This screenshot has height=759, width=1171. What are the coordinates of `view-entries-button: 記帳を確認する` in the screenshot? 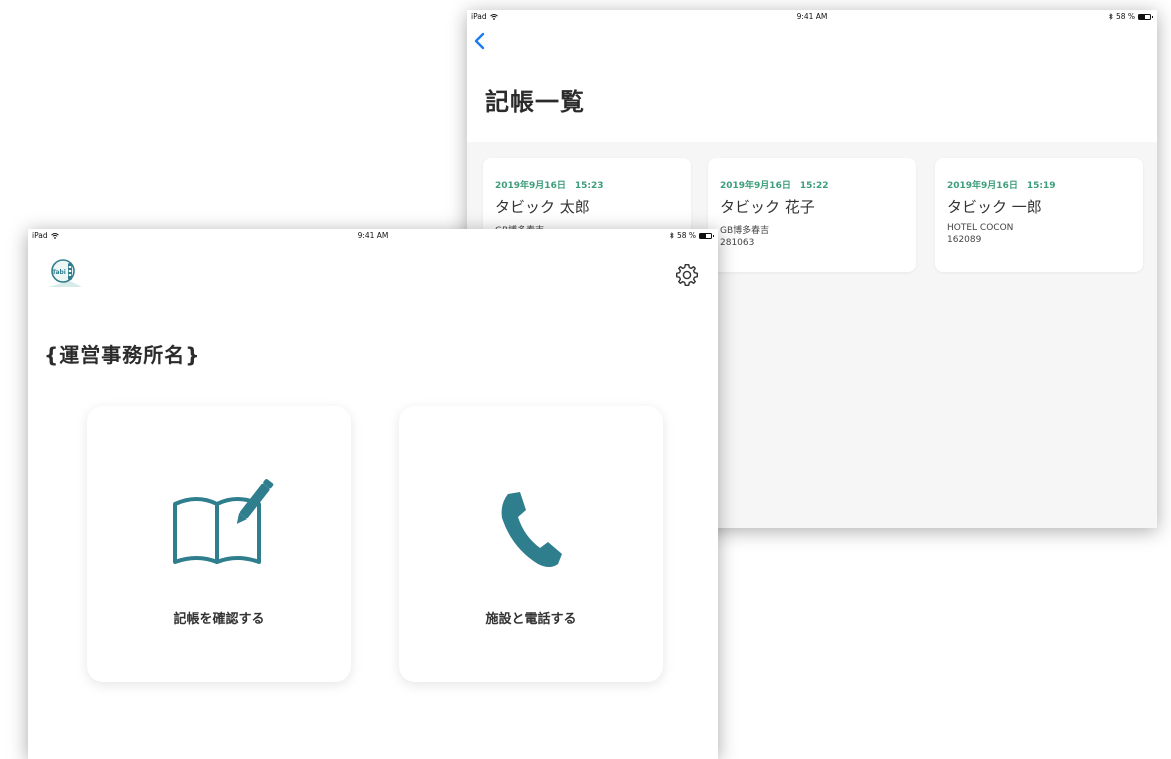 It's located at (219, 544).